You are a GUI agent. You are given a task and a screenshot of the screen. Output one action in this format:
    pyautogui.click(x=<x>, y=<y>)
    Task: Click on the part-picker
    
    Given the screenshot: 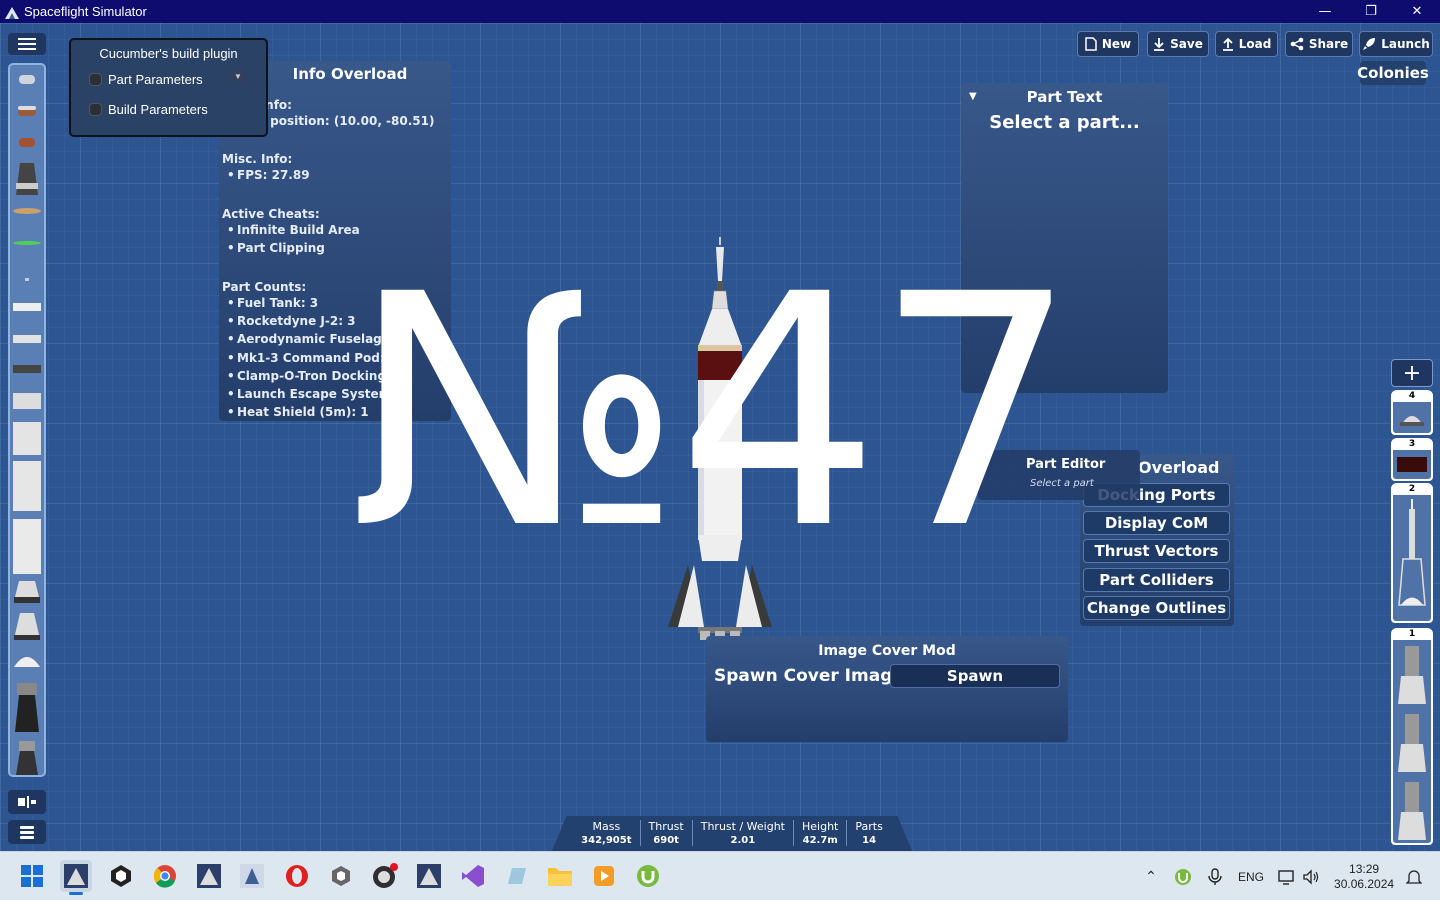 What is the action you would take?
    pyautogui.click(x=27, y=420)
    